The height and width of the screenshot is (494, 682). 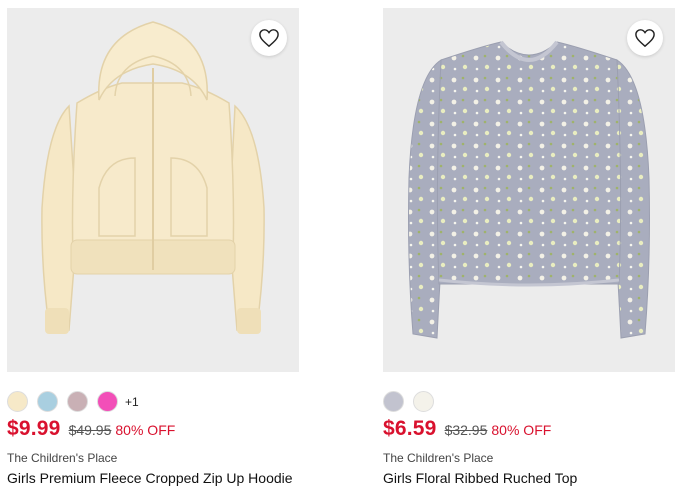 I want to click on color-swatches, so click(x=529, y=401).